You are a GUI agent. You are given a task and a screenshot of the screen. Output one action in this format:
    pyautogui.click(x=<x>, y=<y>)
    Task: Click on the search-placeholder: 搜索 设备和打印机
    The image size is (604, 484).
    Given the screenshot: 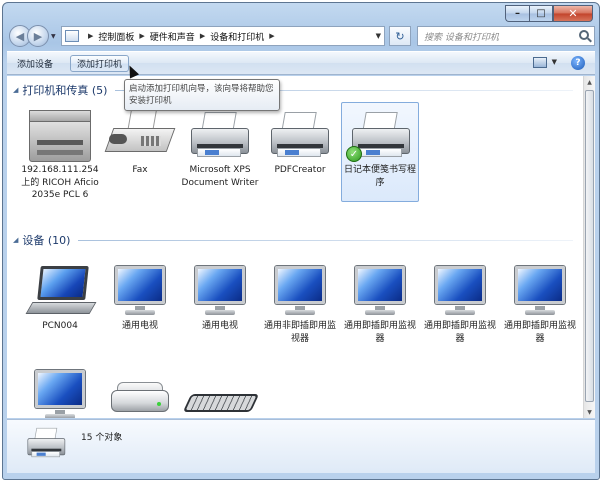 What is the action you would take?
    pyautogui.click(x=461, y=37)
    